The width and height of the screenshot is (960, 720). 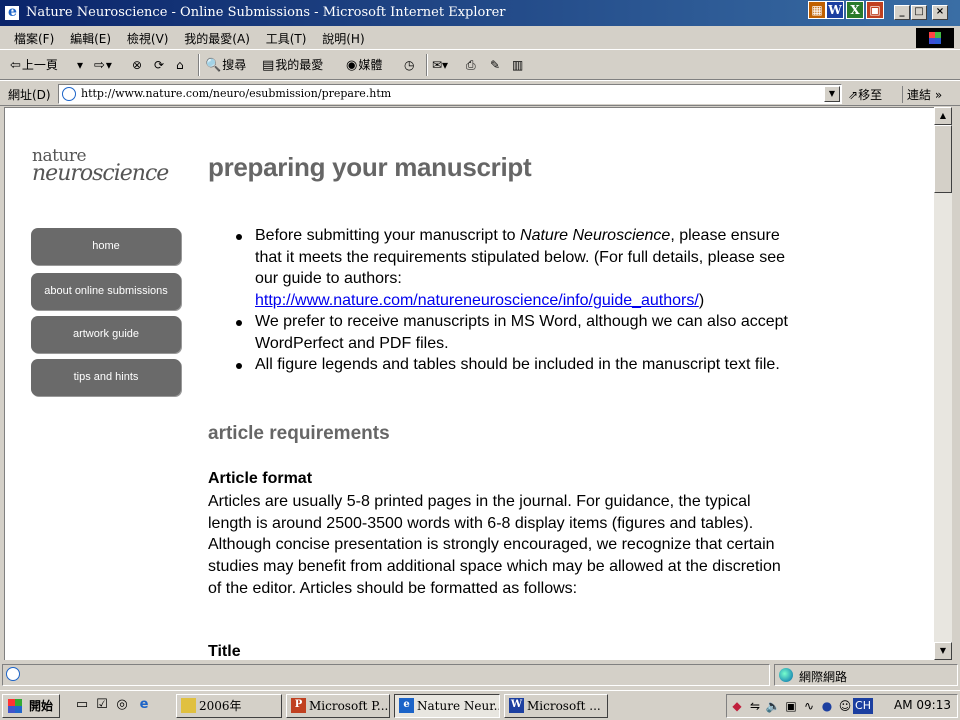 What do you see at coordinates (855, 10) in the screenshot?
I see `excel-shortcut-icon: X` at bounding box center [855, 10].